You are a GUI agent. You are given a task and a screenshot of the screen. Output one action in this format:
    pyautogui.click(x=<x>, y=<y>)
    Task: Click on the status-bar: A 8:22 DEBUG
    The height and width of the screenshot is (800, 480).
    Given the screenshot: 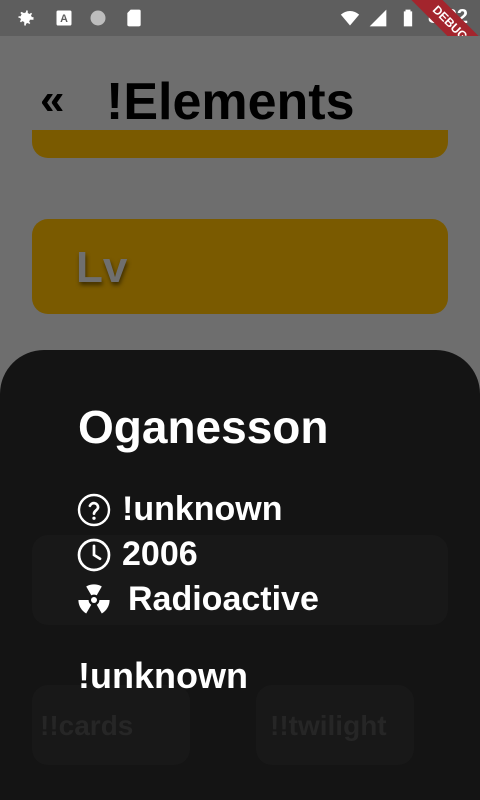 What is the action you would take?
    pyautogui.click(x=240, y=37)
    